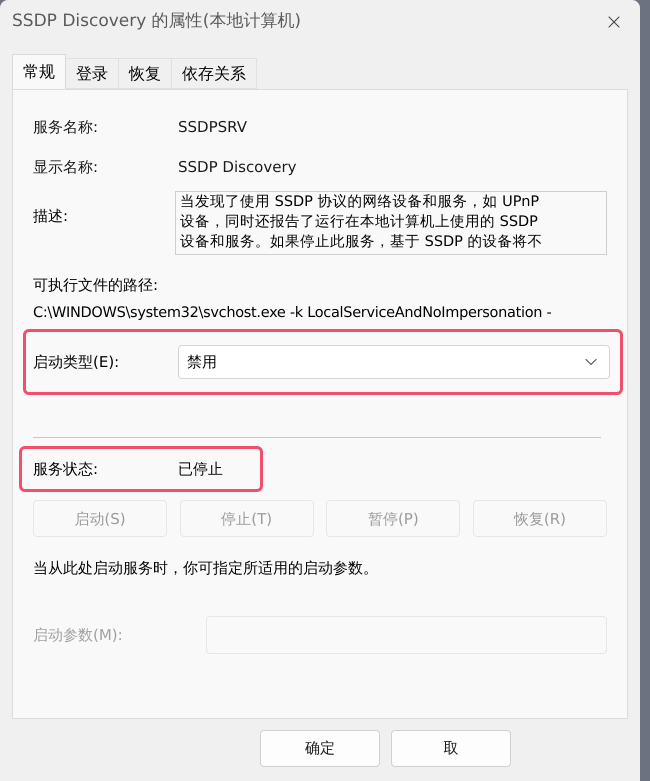 Image resolution: width=650 pixels, height=781 pixels. Describe the element at coordinates (92, 73) in the screenshot. I see `tab: 登录` at that location.